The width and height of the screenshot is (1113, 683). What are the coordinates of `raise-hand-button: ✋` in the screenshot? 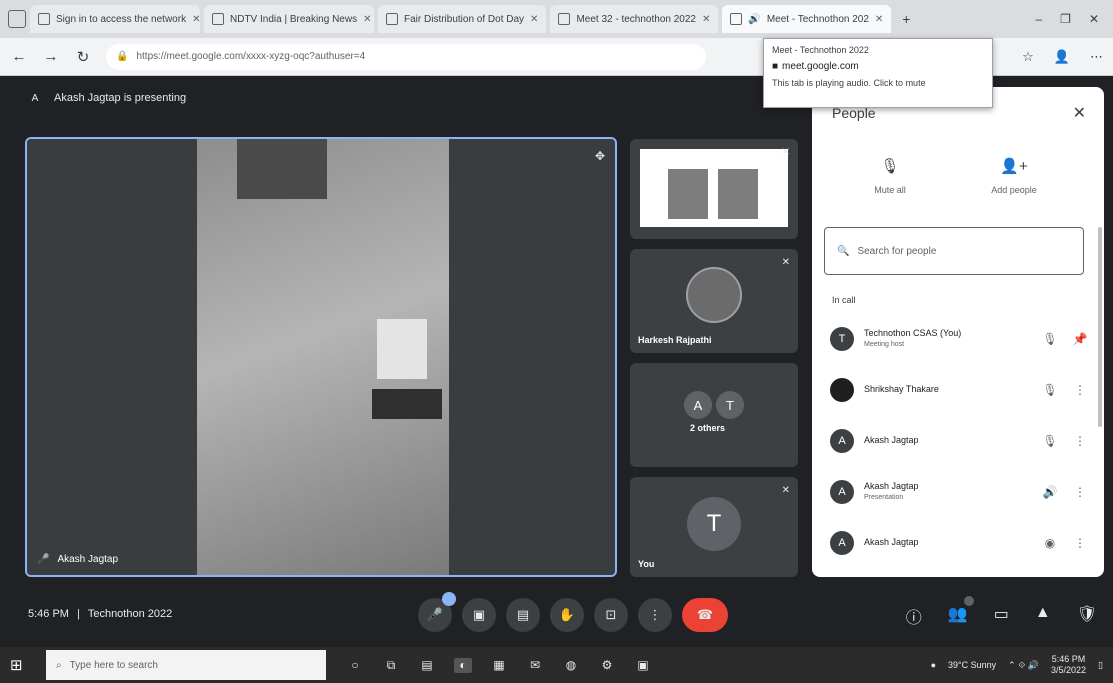 It's located at (567, 615).